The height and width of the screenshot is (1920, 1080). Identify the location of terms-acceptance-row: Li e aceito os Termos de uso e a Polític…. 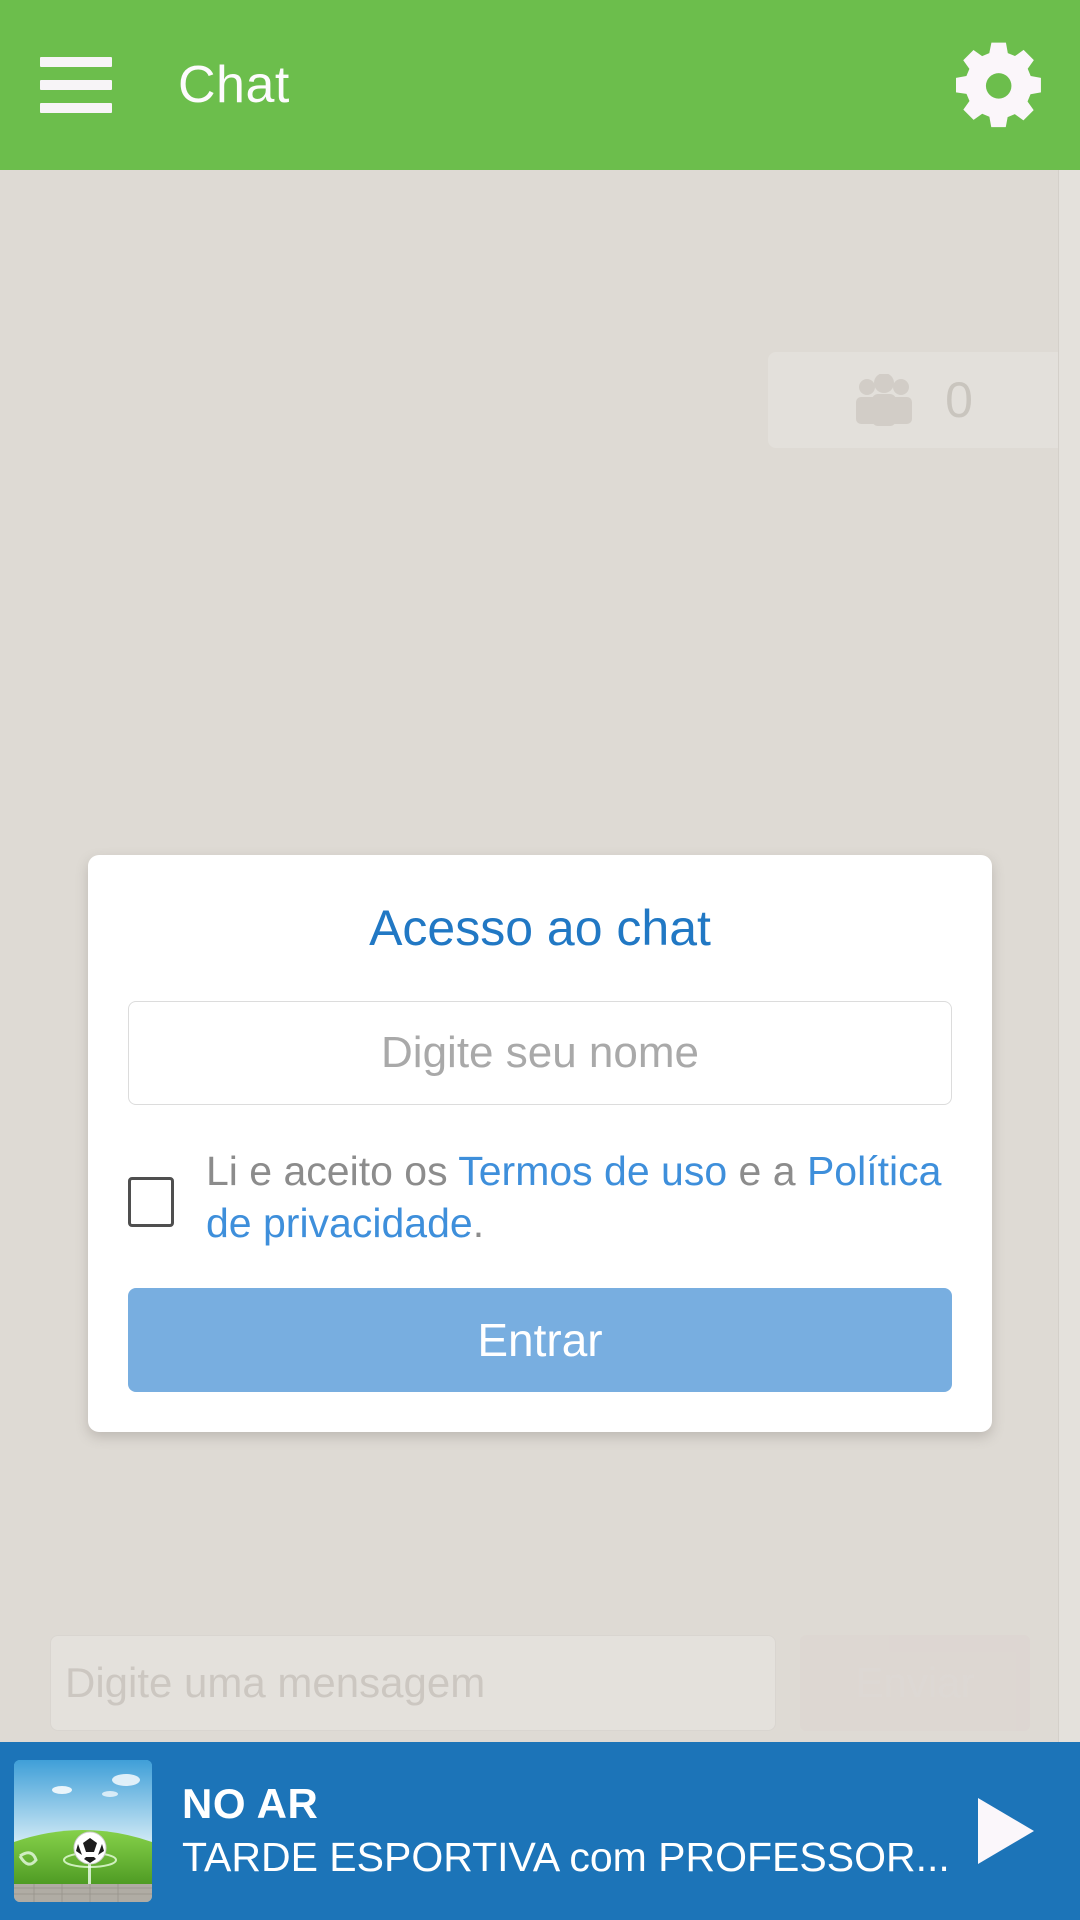
(540, 1197).